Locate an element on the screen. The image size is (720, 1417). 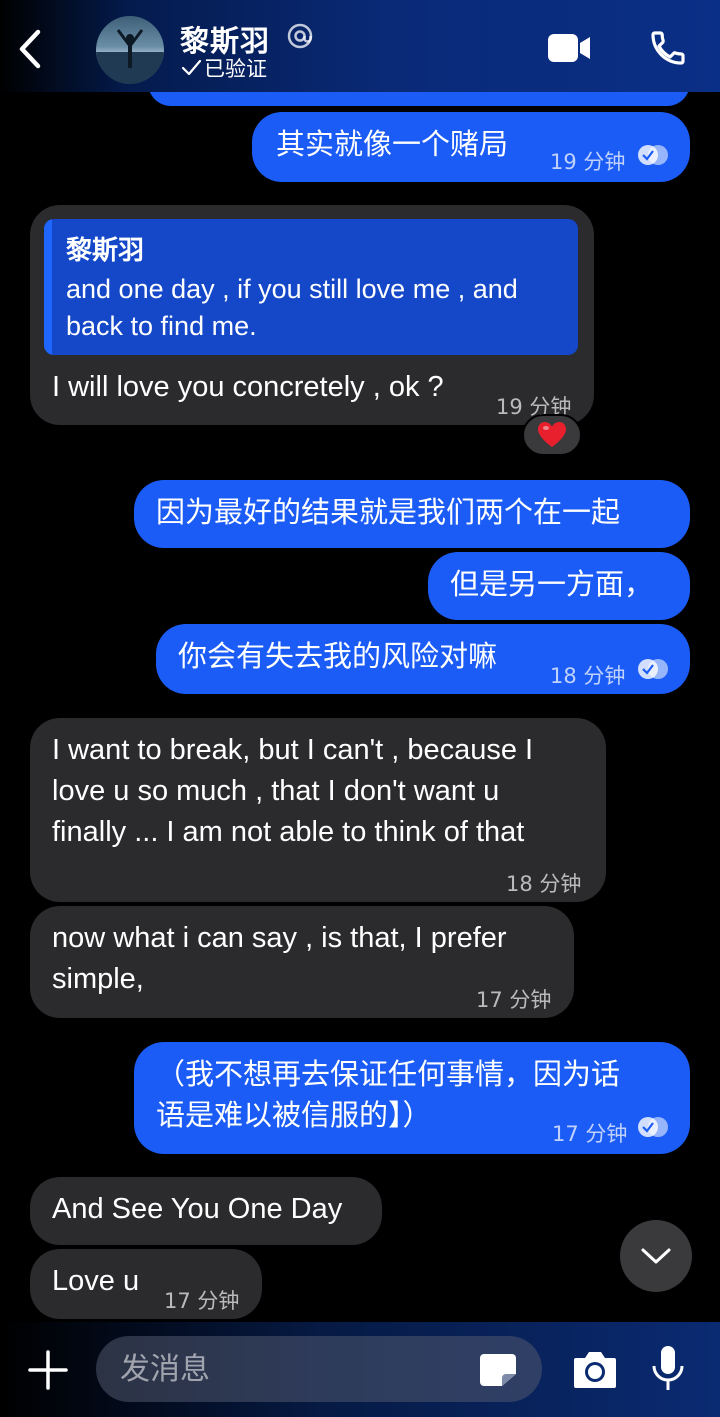
phone-icon is located at coordinates (668, 48).